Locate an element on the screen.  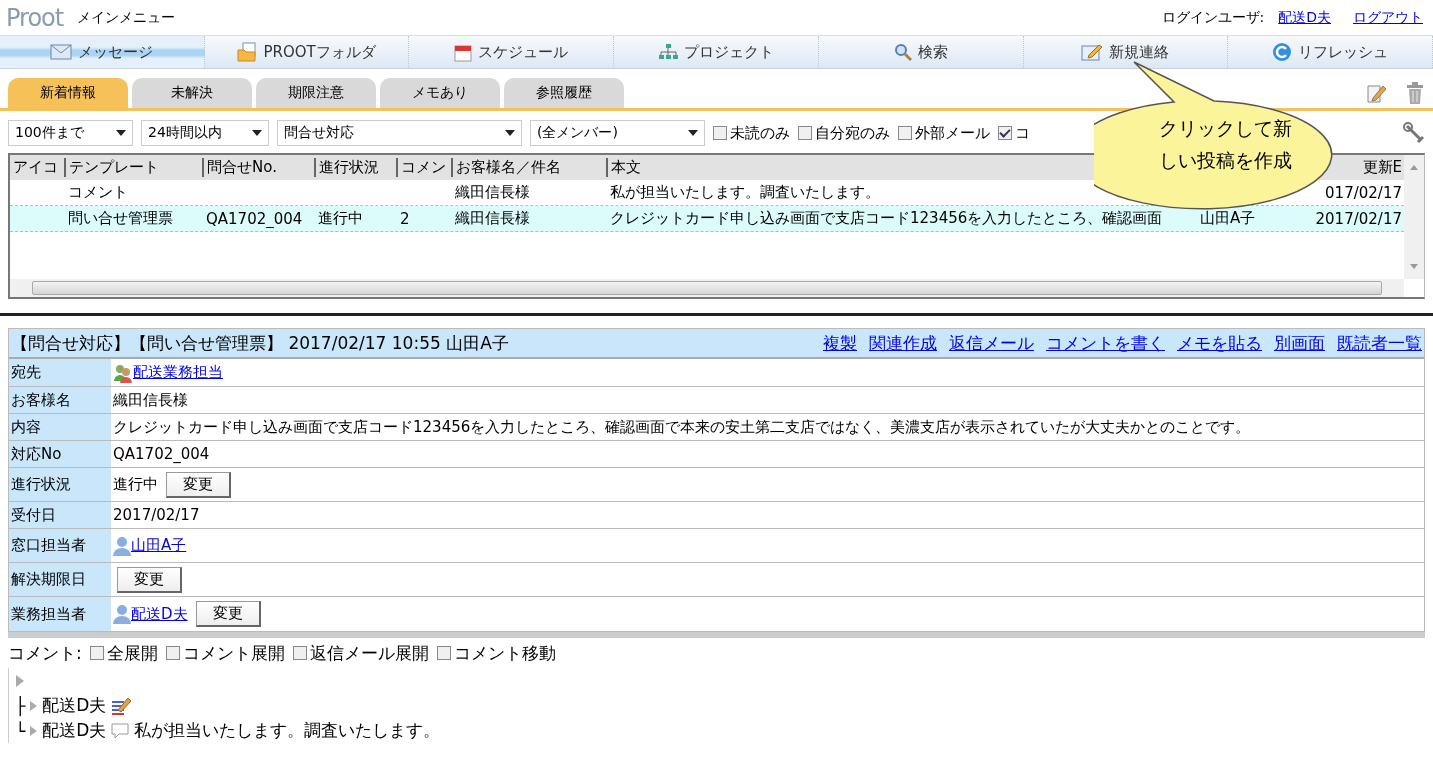
tab: メモあり is located at coordinates (440, 93).